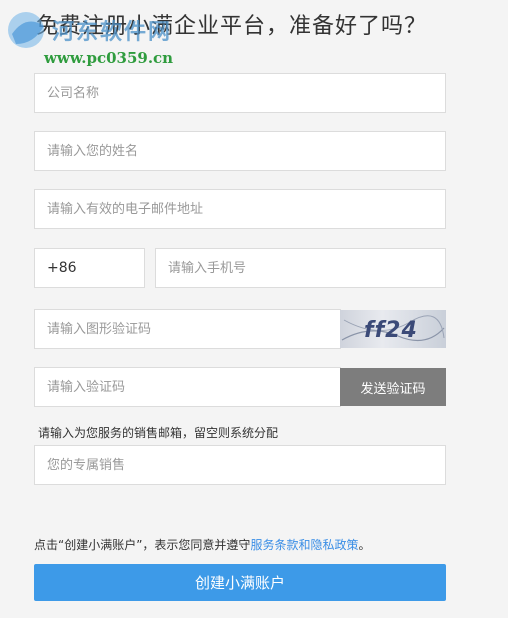 The height and width of the screenshot is (618, 508). I want to click on phone-field, so click(300, 268).